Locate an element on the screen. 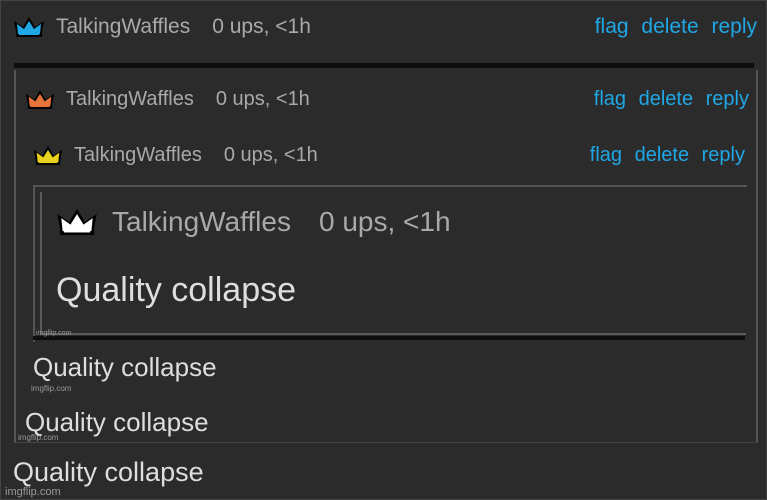  comment-actions-1: flag delete reply is located at coordinates (676, 27).